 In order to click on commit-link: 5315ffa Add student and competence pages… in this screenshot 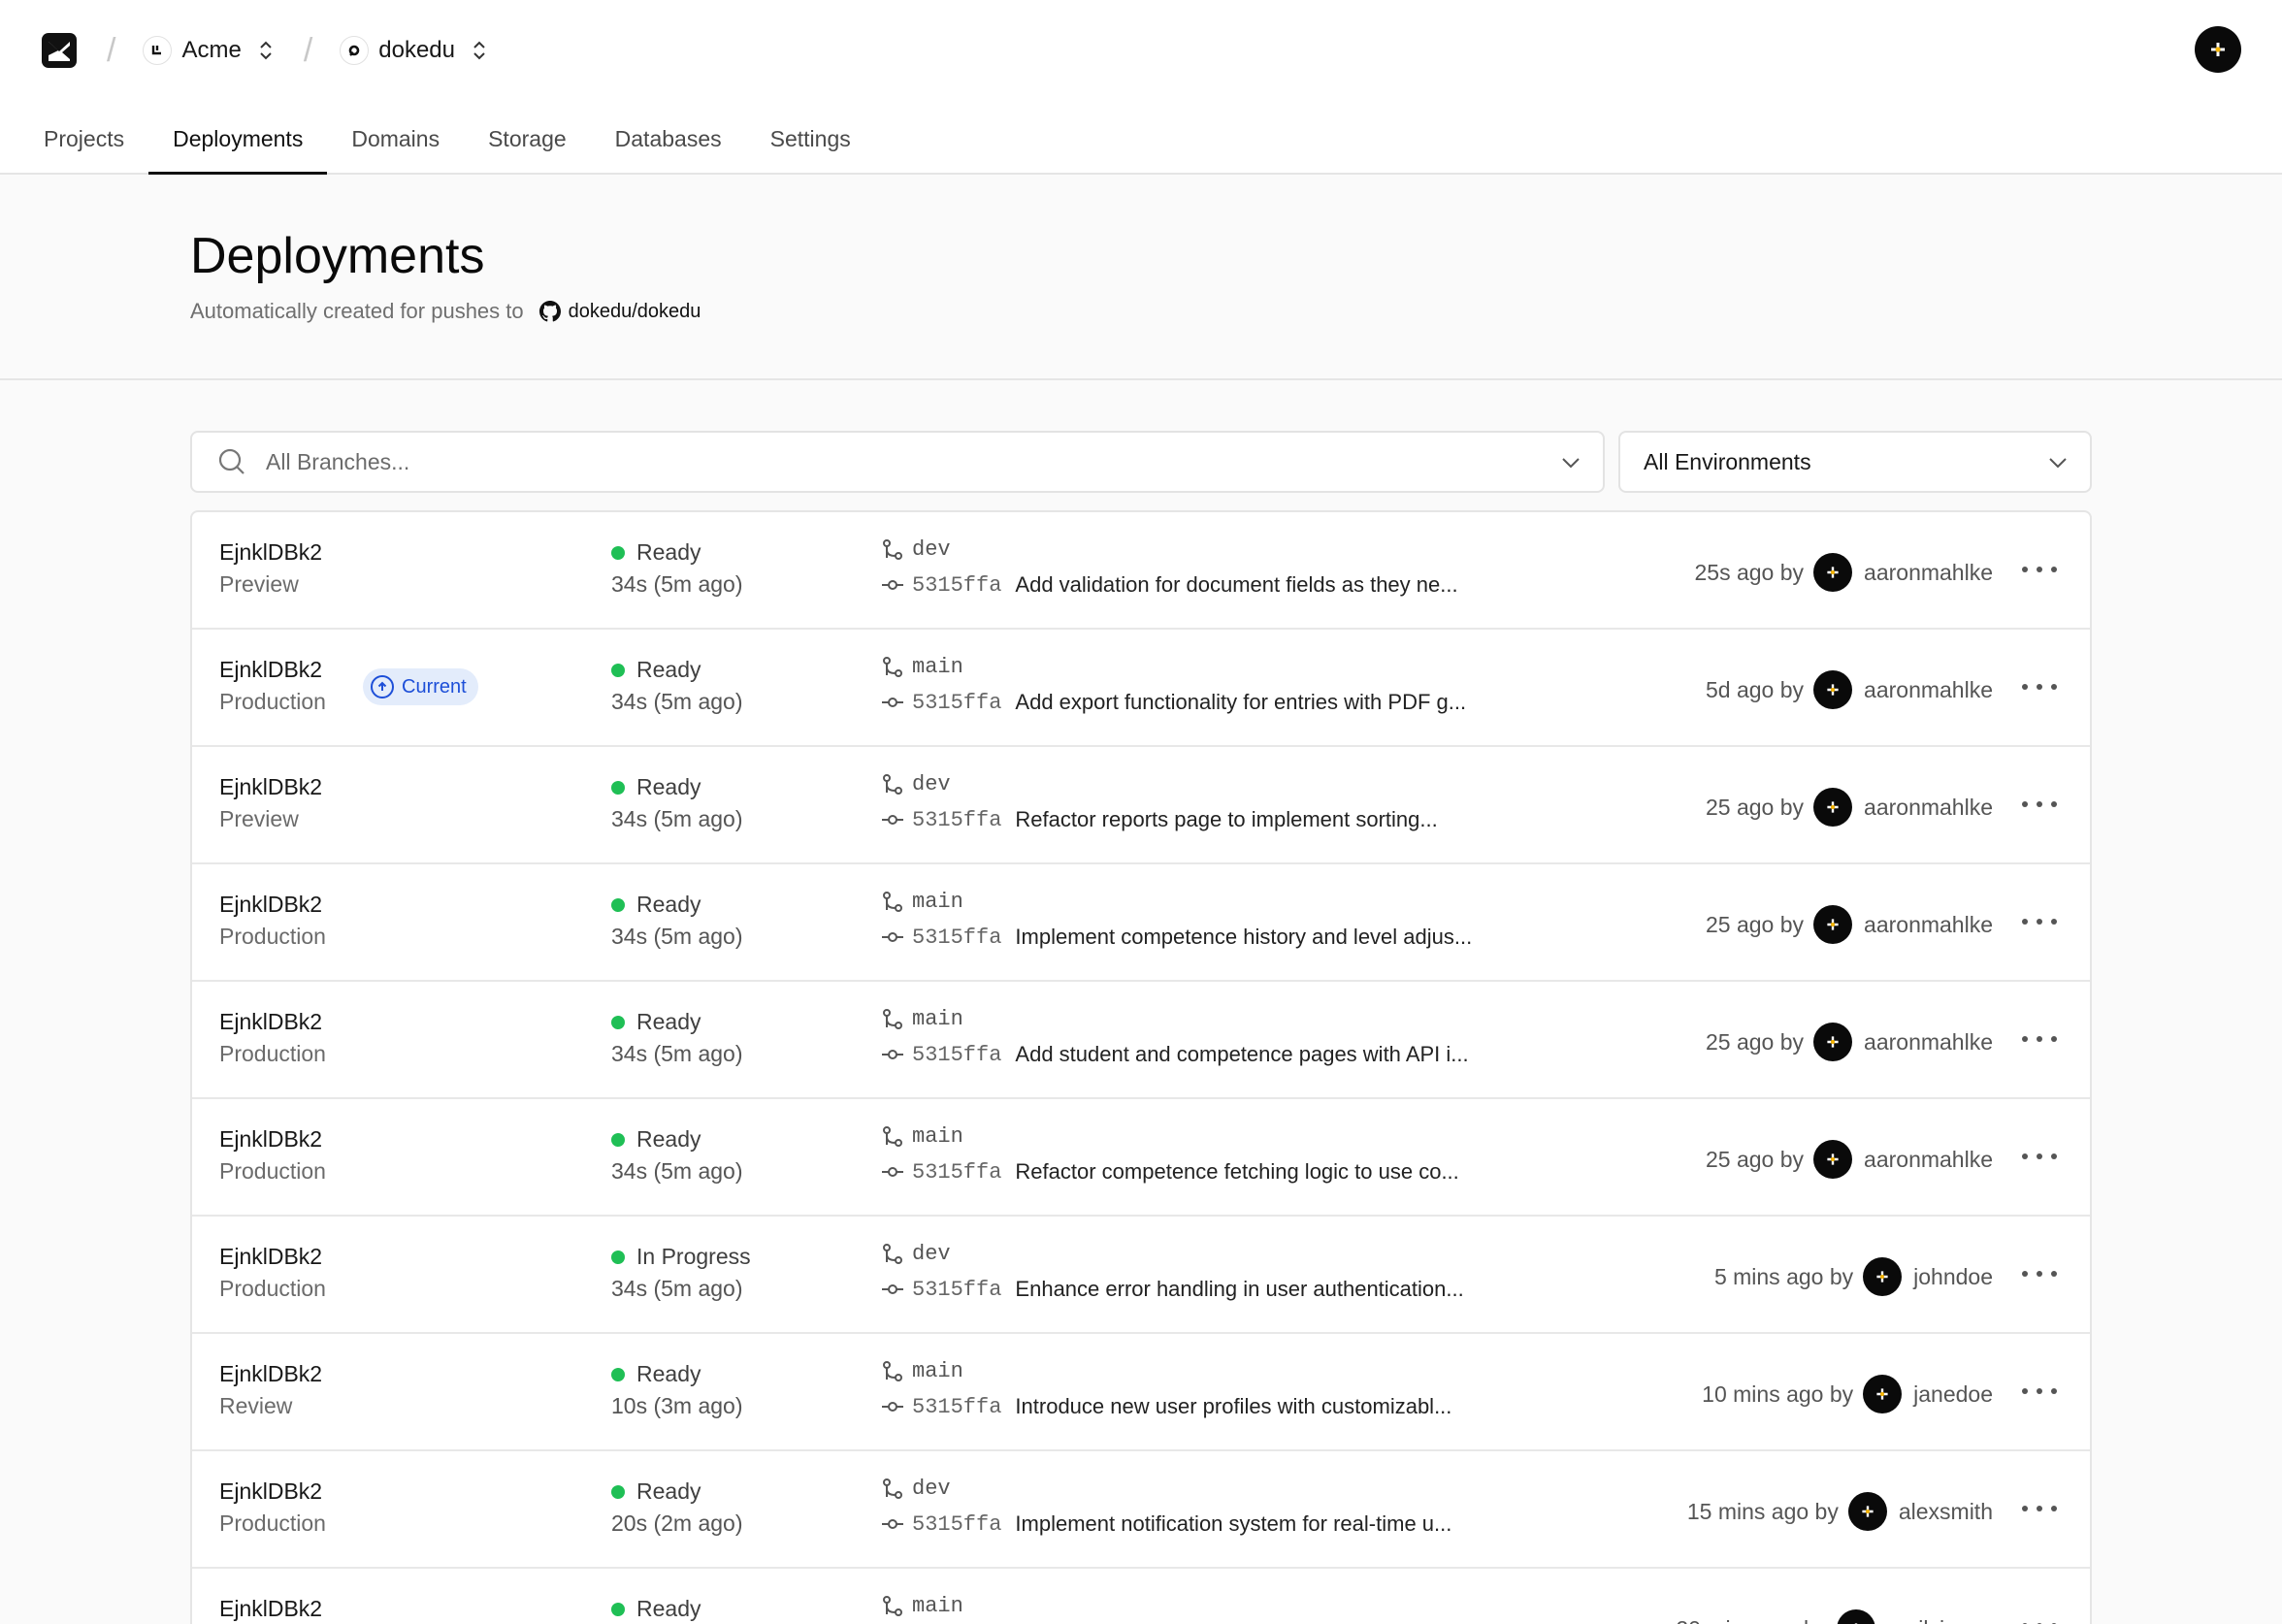, I will do `click(1175, 1054)`.